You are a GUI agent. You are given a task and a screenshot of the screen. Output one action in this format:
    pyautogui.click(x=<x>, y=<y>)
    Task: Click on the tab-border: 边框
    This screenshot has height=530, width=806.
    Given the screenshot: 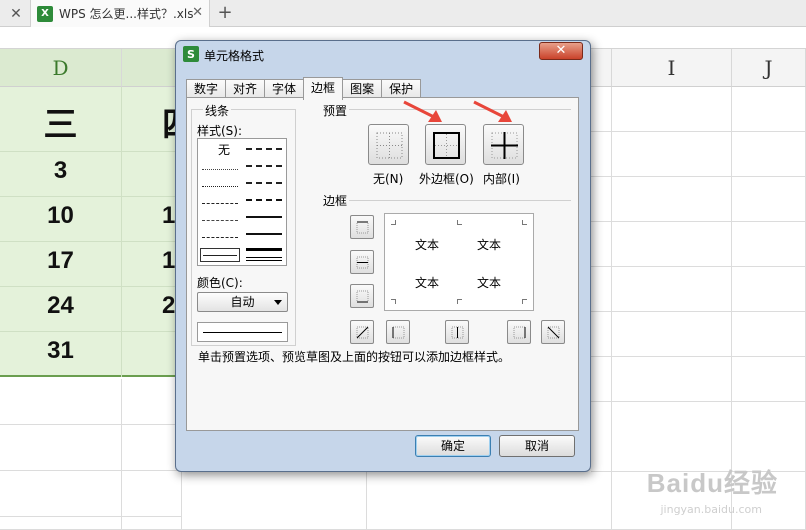 What is the action you would take?
    pyautogui.click(x=323, y=88)
    